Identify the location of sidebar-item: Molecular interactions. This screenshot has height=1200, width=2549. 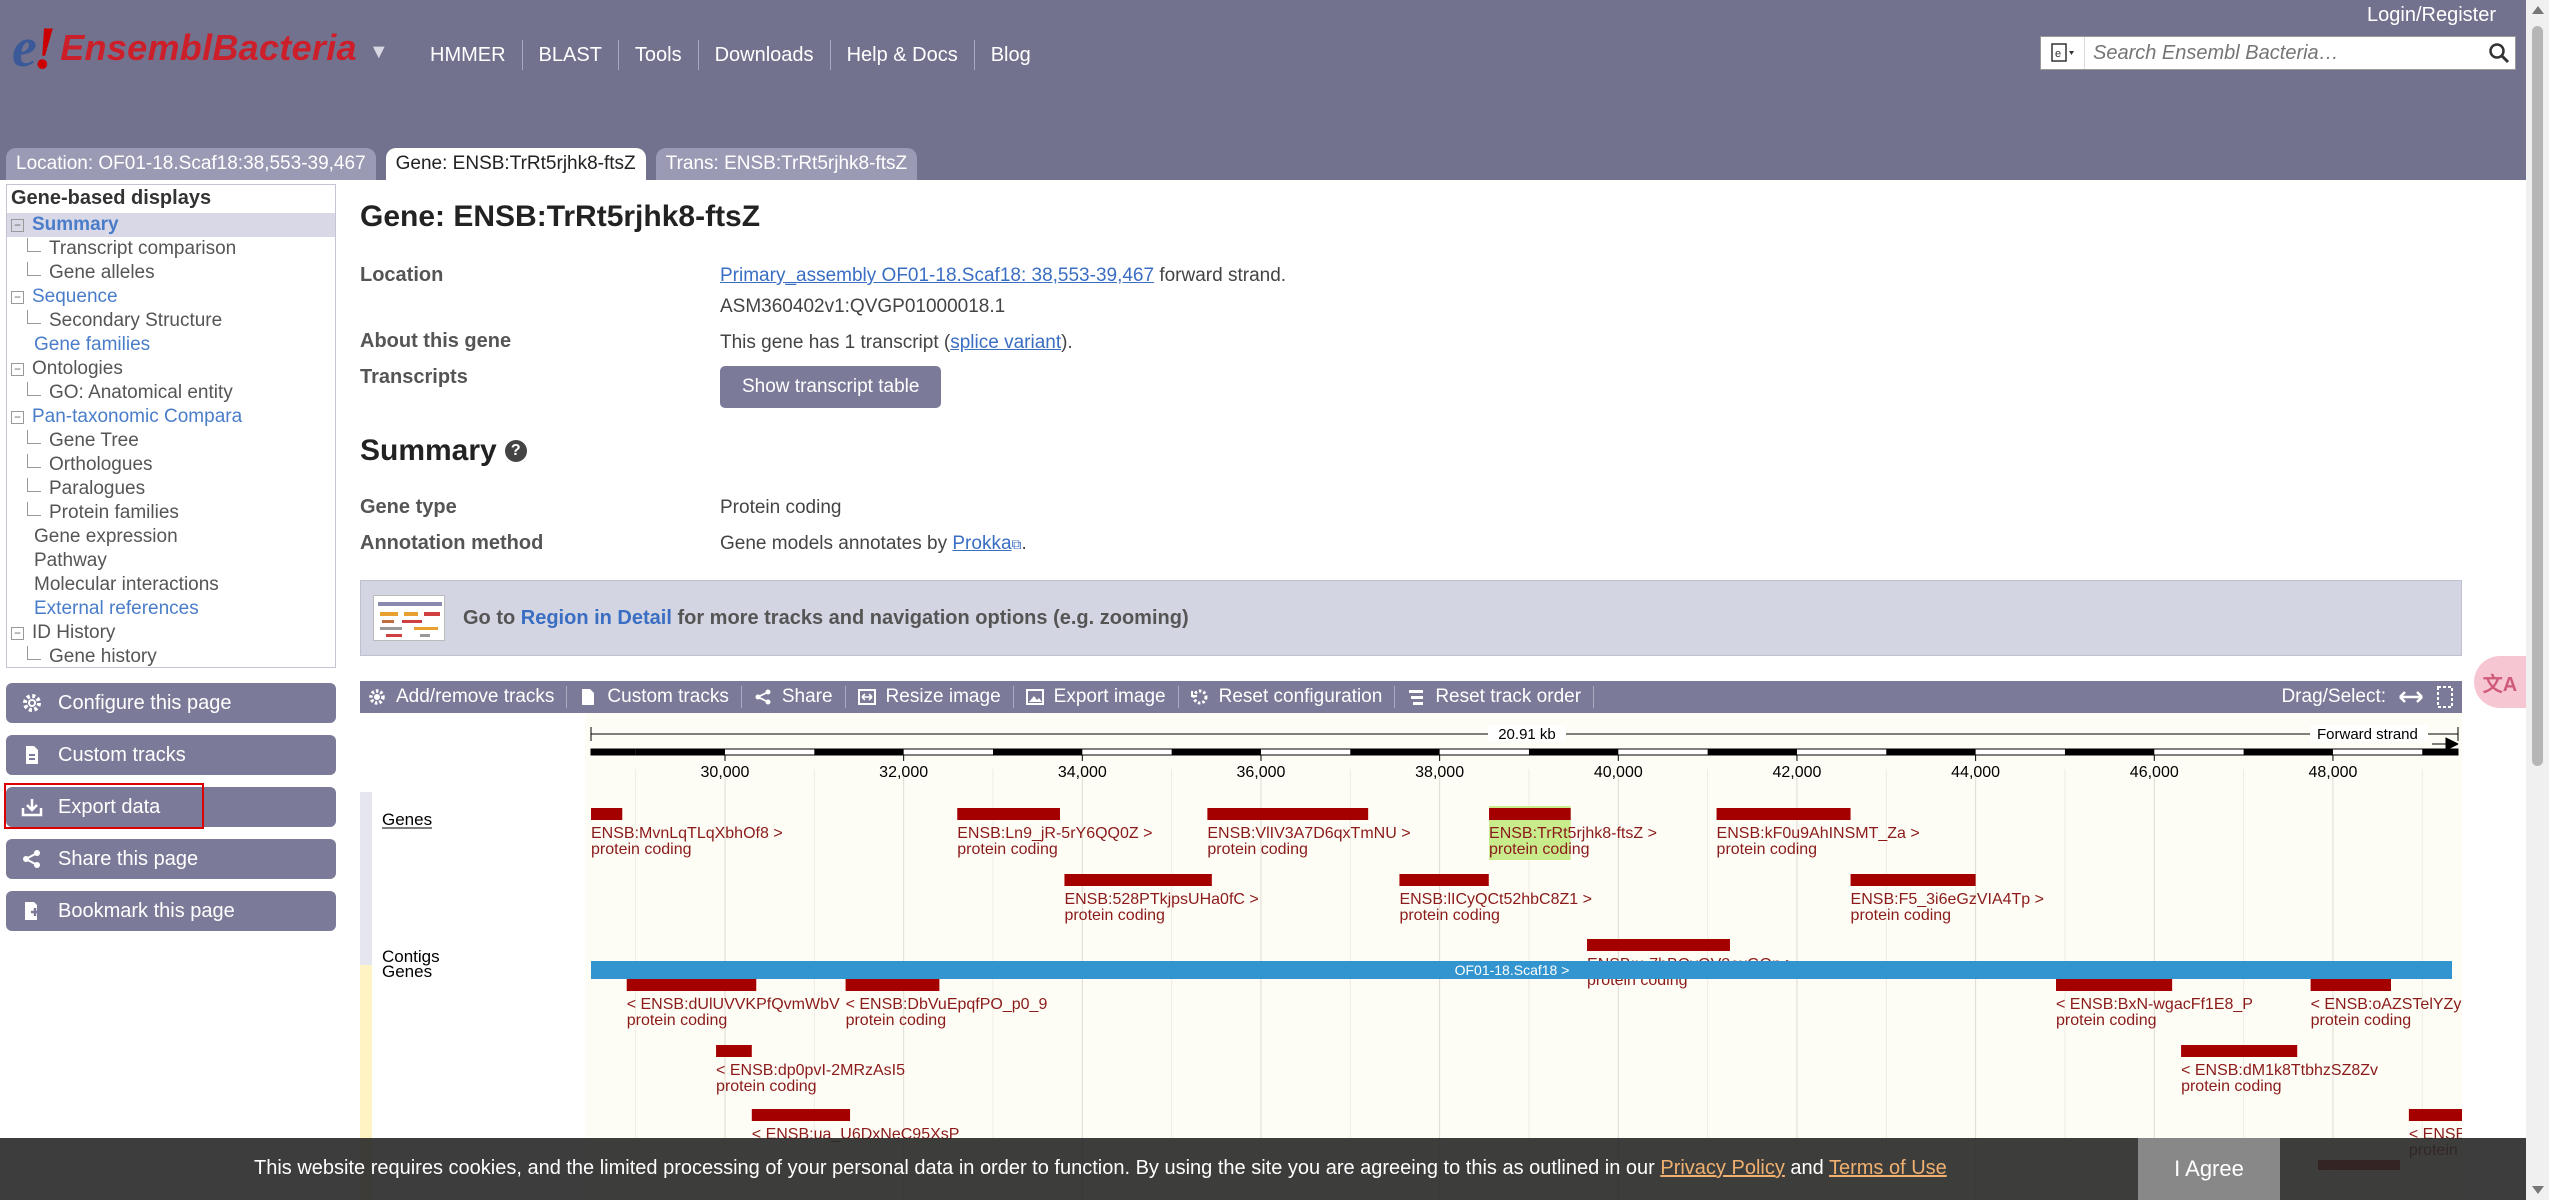
(171, 585).